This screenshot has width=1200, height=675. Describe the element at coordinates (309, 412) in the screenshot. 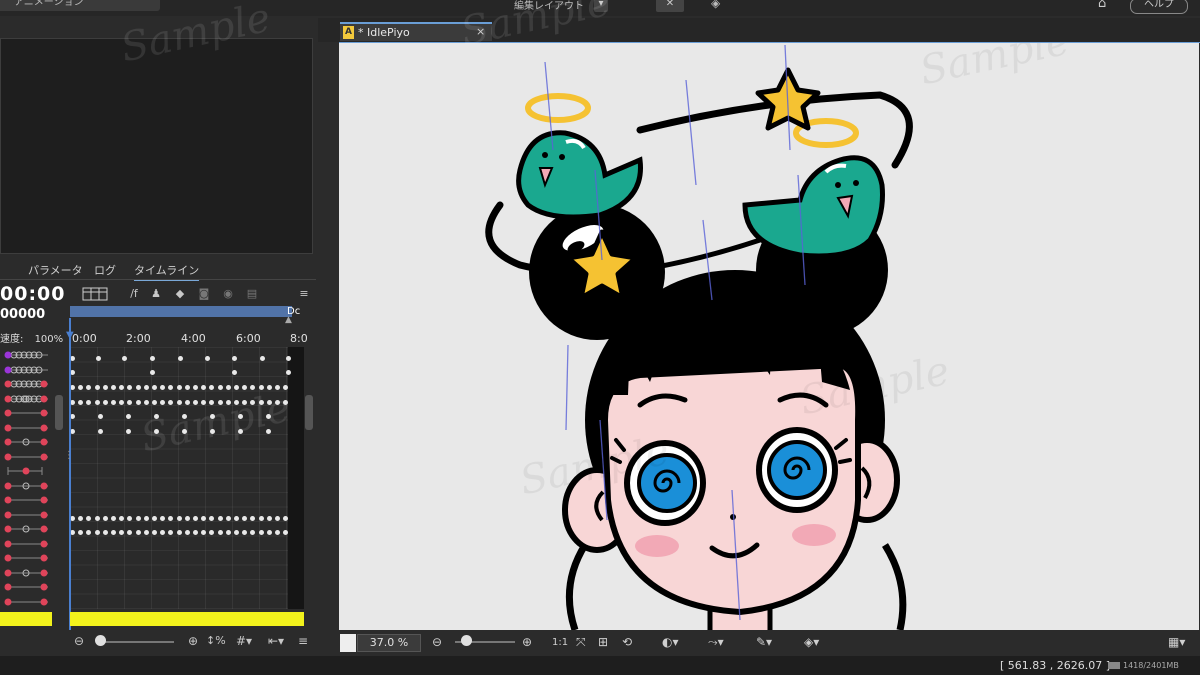

I see `timeline-scrollbar` at that location.